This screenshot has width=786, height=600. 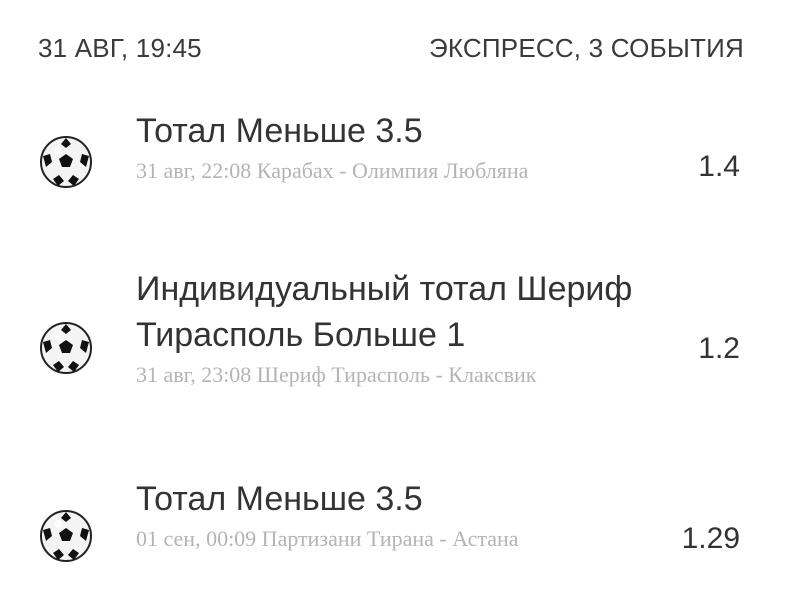 I want to click on bet-datetime: 31 АВГ, 19:45, so click(x=120, y=47).